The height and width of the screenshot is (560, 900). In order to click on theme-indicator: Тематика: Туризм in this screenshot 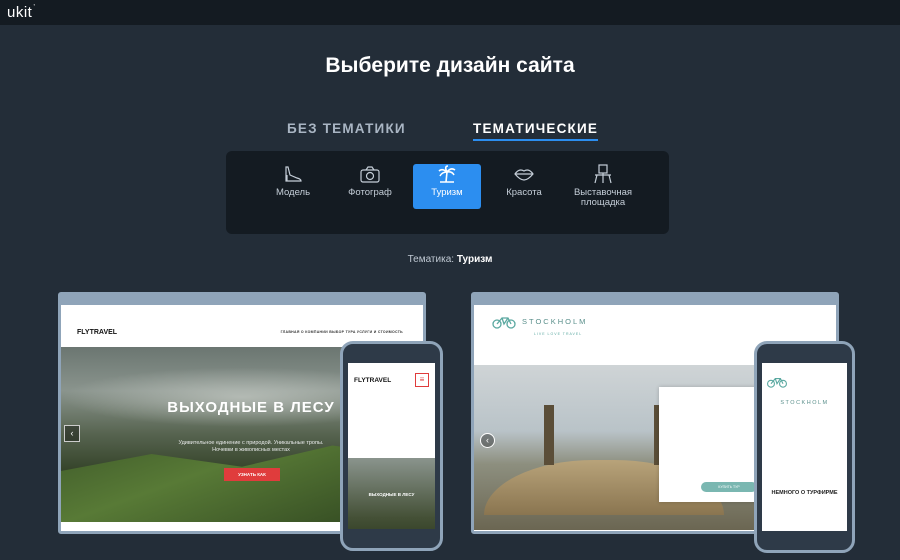, I will do `click(450, 259)`.